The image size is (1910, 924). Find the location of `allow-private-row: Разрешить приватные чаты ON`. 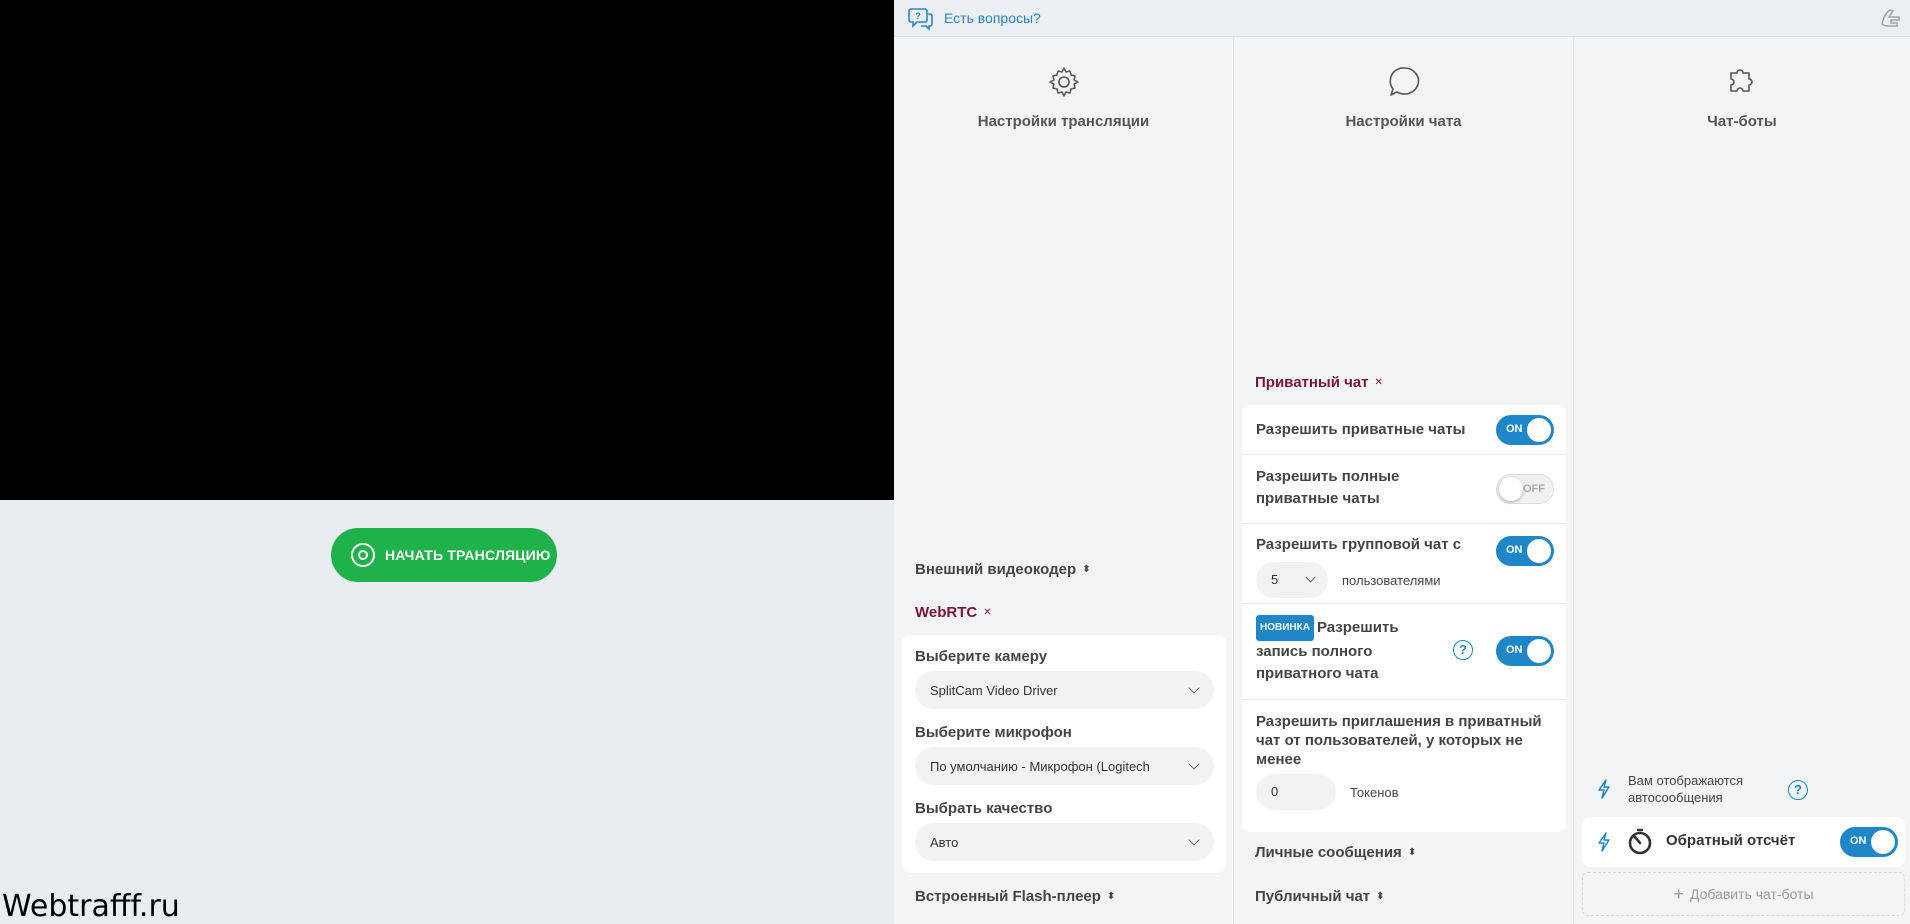

allow-private-row: Разрешить приватные чаты ON is located at coordinates (1404, 430).